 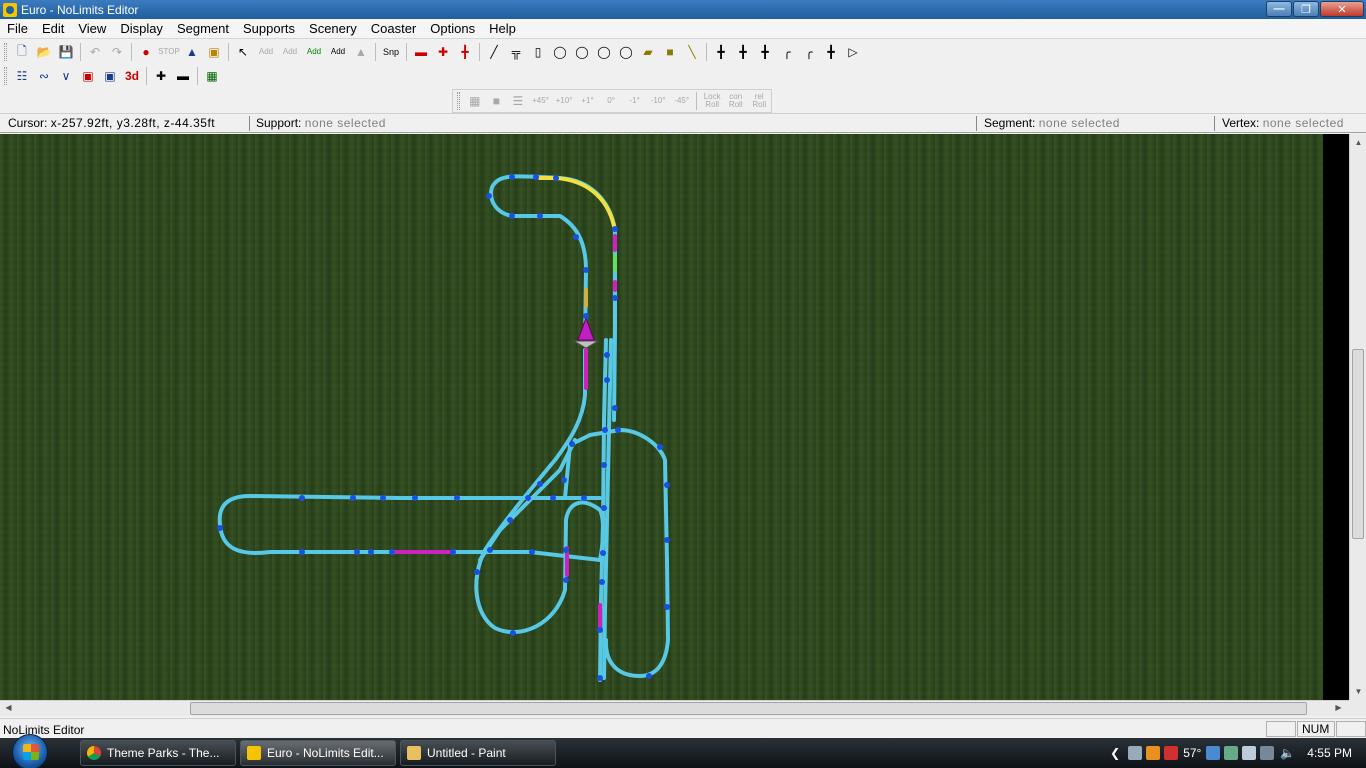 What do you see at coordinates (314, 52) in the screenshot?
I see `add-node-icon: Add` at bounding box center [314, 52].